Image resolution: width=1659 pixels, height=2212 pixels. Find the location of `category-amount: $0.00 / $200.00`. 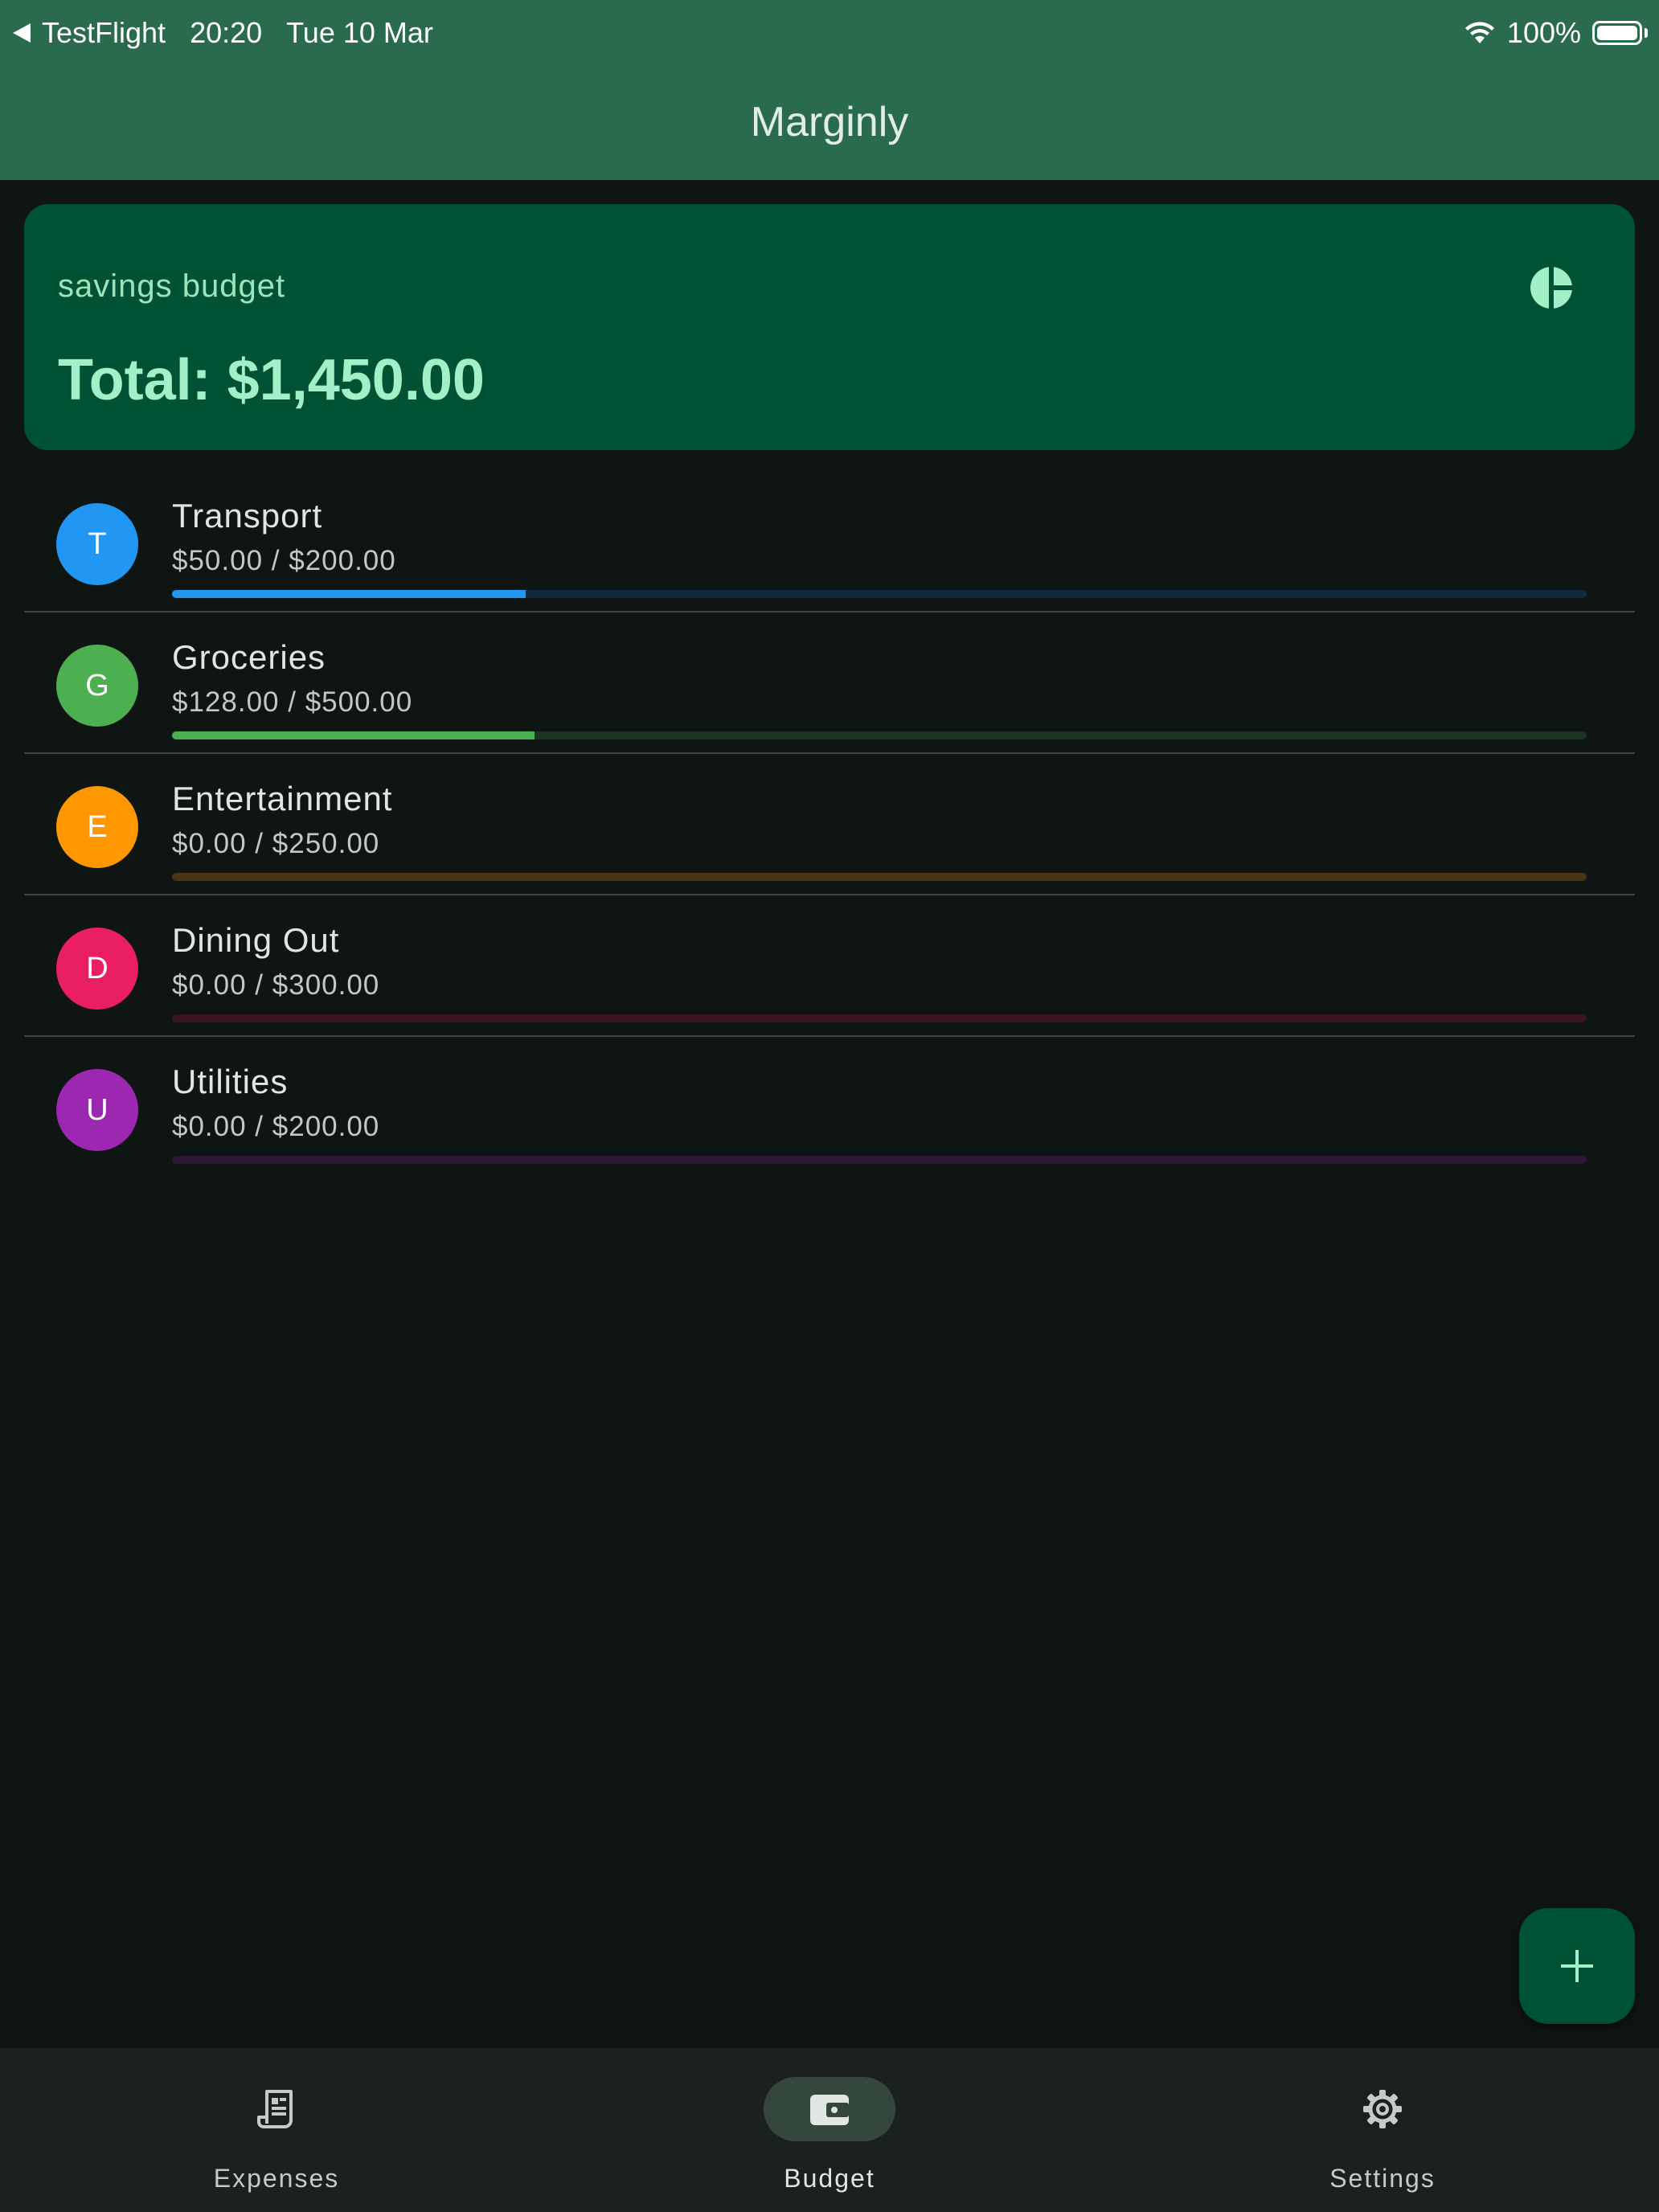

category-amount: $0.00 / $200.00 is located at coordinates (276, 1126).